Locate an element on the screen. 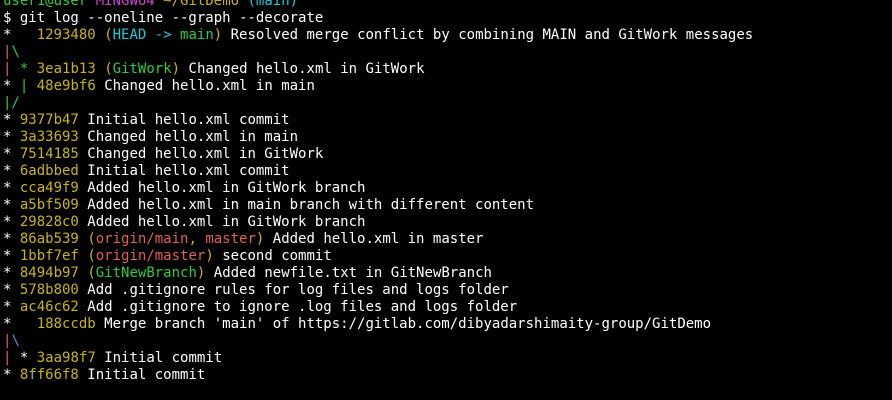 The image size is (892, 400). text-segment: 8494b97 is located at coordinates (49, 273).